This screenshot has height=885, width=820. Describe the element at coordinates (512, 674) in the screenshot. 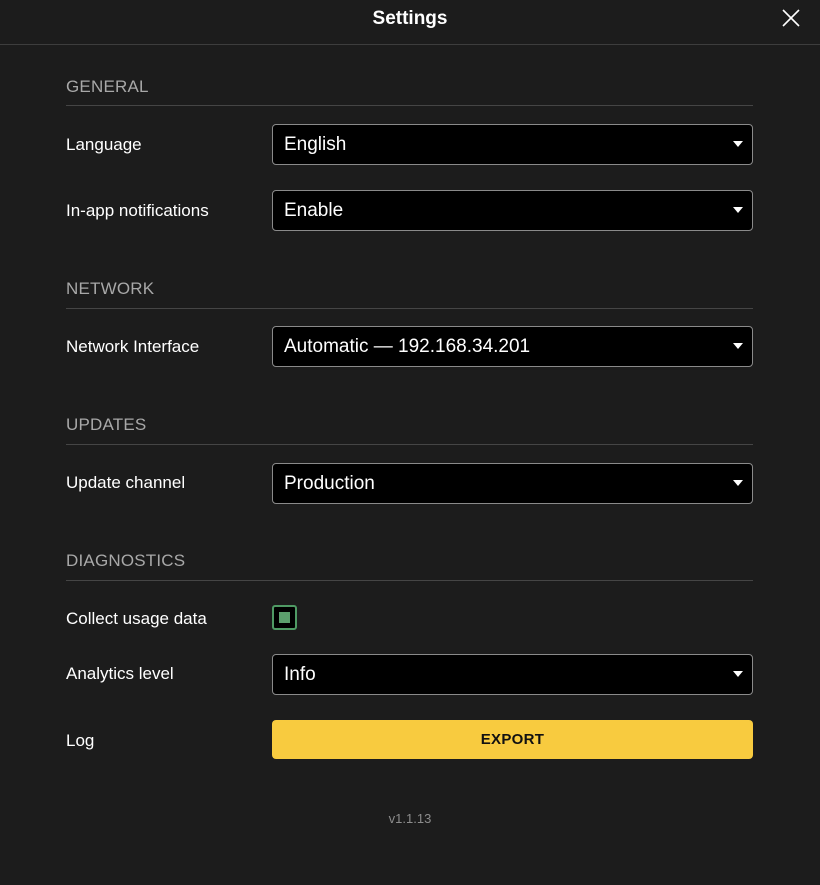

I see `analytics-level-select: Info` at that location.